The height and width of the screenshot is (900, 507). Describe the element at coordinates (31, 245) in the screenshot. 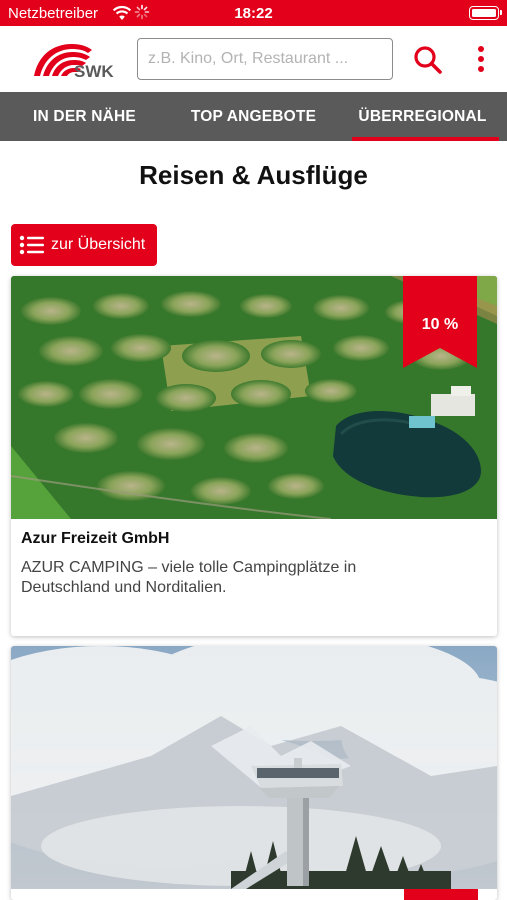

I see `list-icon` at that location.